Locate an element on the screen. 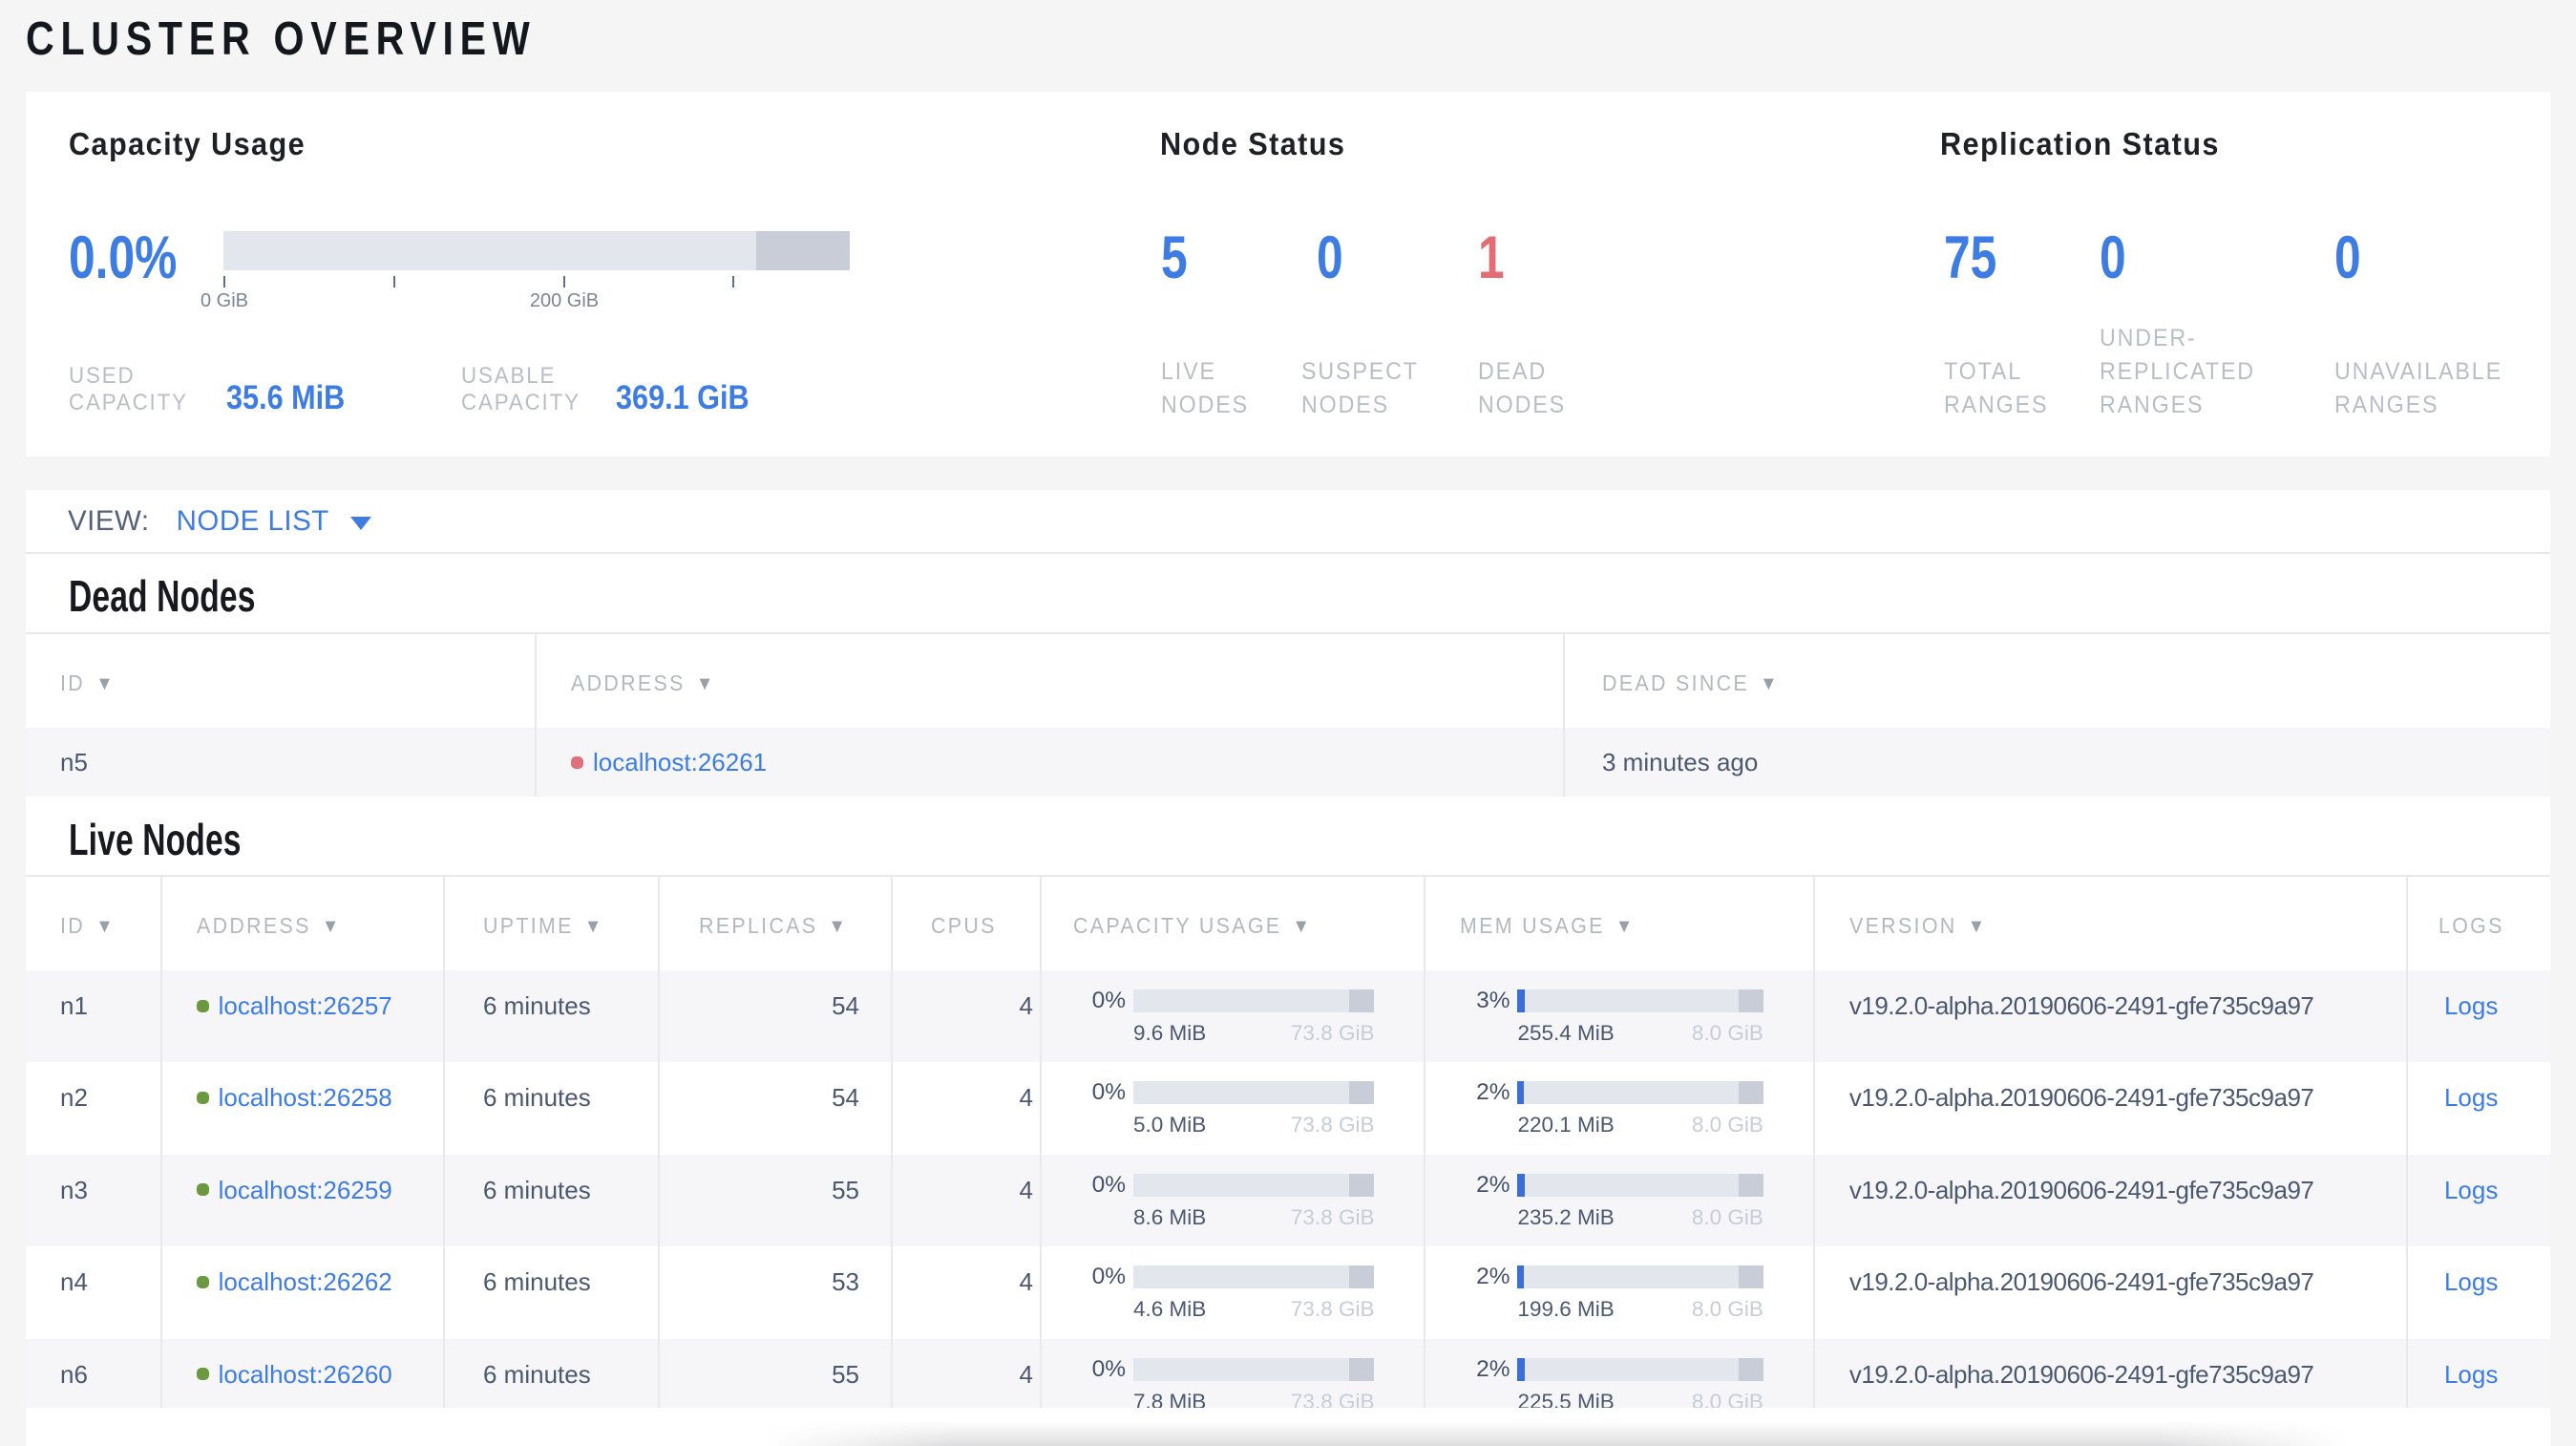  live-node-logs-cell: Logs is located at coordinates (2477, 1292).